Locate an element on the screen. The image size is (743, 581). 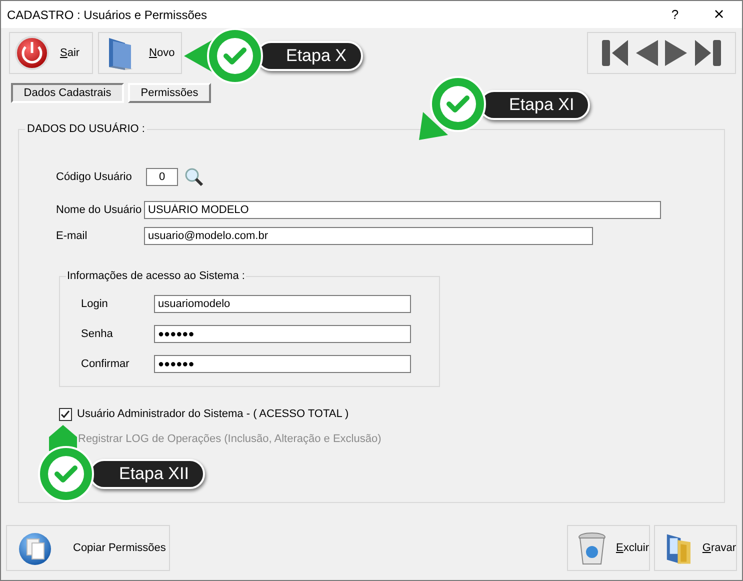
last-record-icon is located at coordinates (707, 53).